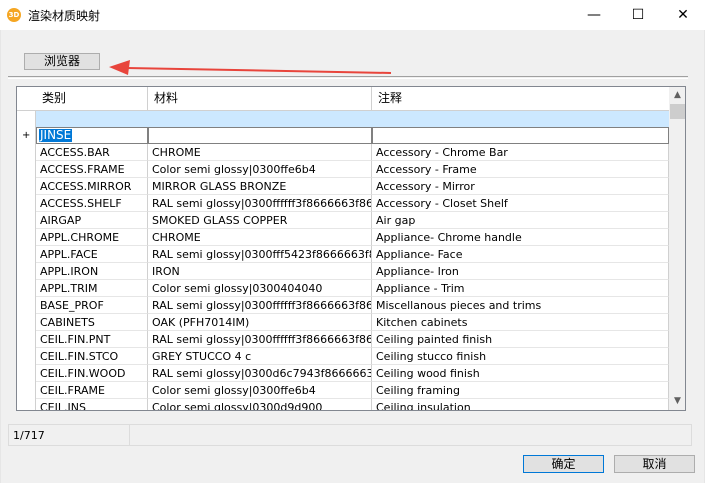 The image size is (705, 483). Describe the element at coordinates (520, 98) in the screenshot. I see `column-header-comment: 注释` at that location.